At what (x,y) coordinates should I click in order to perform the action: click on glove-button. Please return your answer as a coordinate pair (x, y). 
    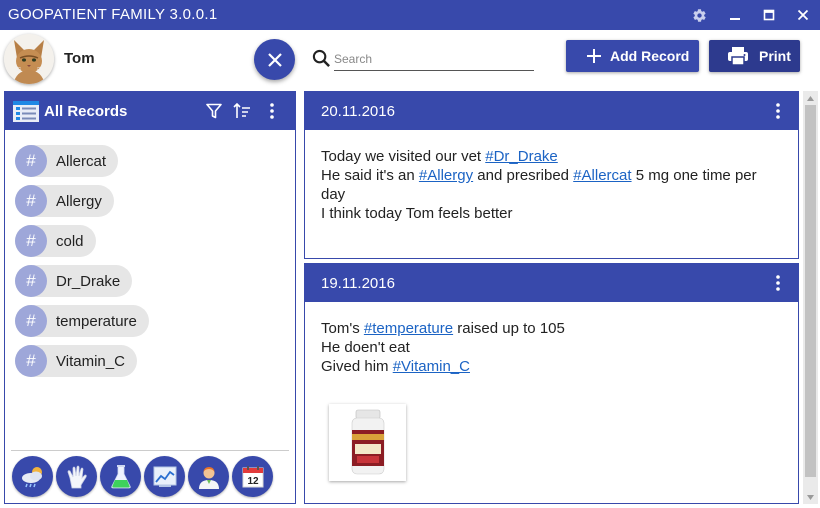
    Looking at the image, I should click on (76, 476).